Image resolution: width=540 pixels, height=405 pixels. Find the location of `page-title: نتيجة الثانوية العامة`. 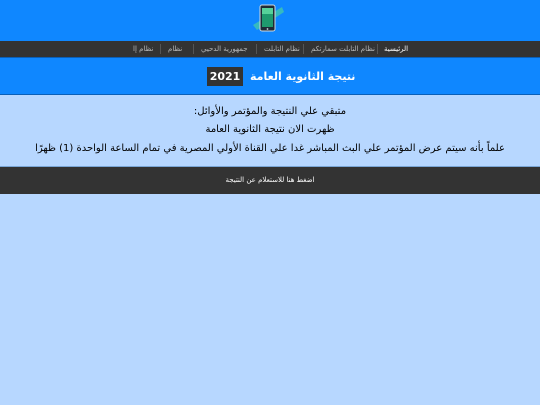

page-title: نتيجة الثانوية العامة is located at coordinates (303, 76).